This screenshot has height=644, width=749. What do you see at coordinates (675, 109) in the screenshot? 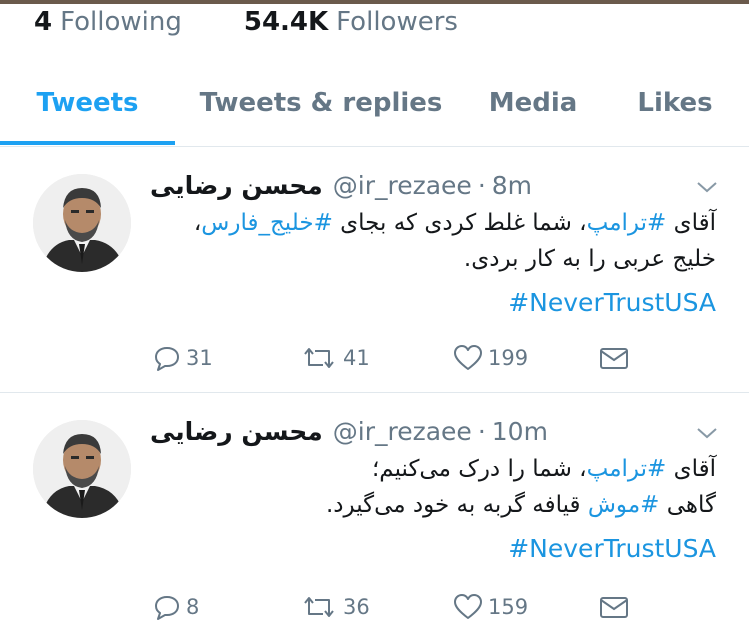
I see `tab-likes: Likes` at bounding box center [675, 109].